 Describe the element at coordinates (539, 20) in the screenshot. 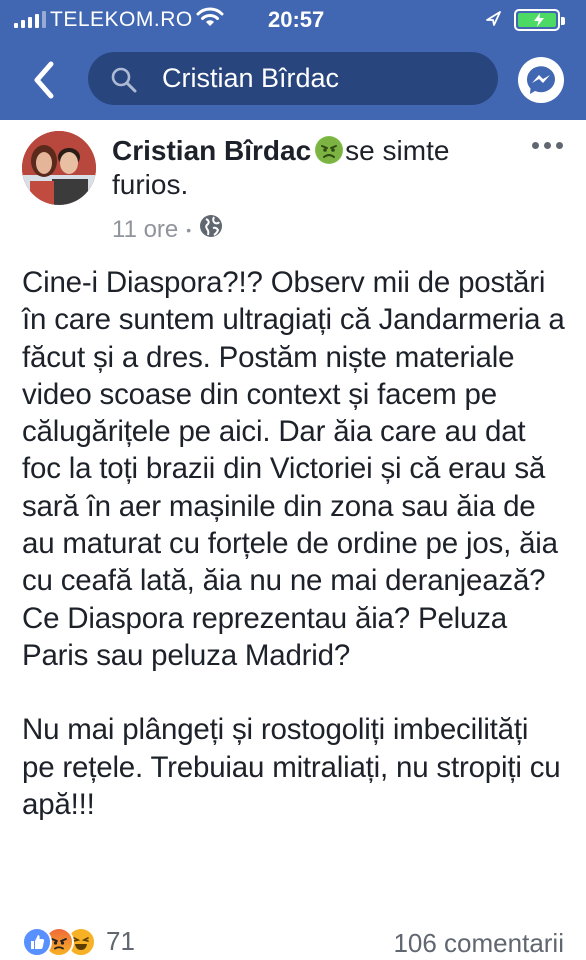

I see `battery-charging-icon` at that location.